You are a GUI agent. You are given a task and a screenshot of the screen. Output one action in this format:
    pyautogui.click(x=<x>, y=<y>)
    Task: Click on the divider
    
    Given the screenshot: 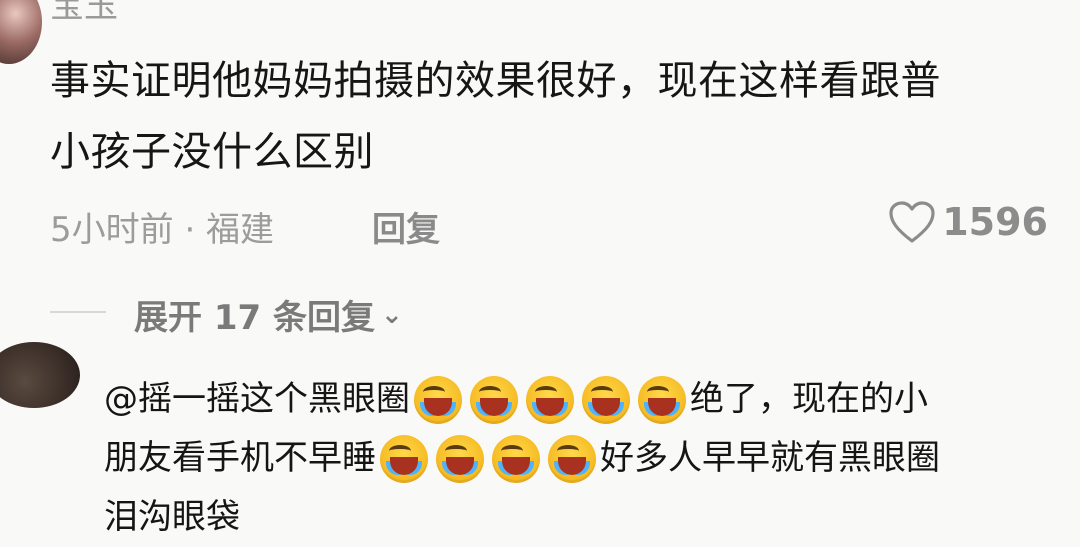 What is the action you would take?
    pyautogui.click(x=78, y=312)
    